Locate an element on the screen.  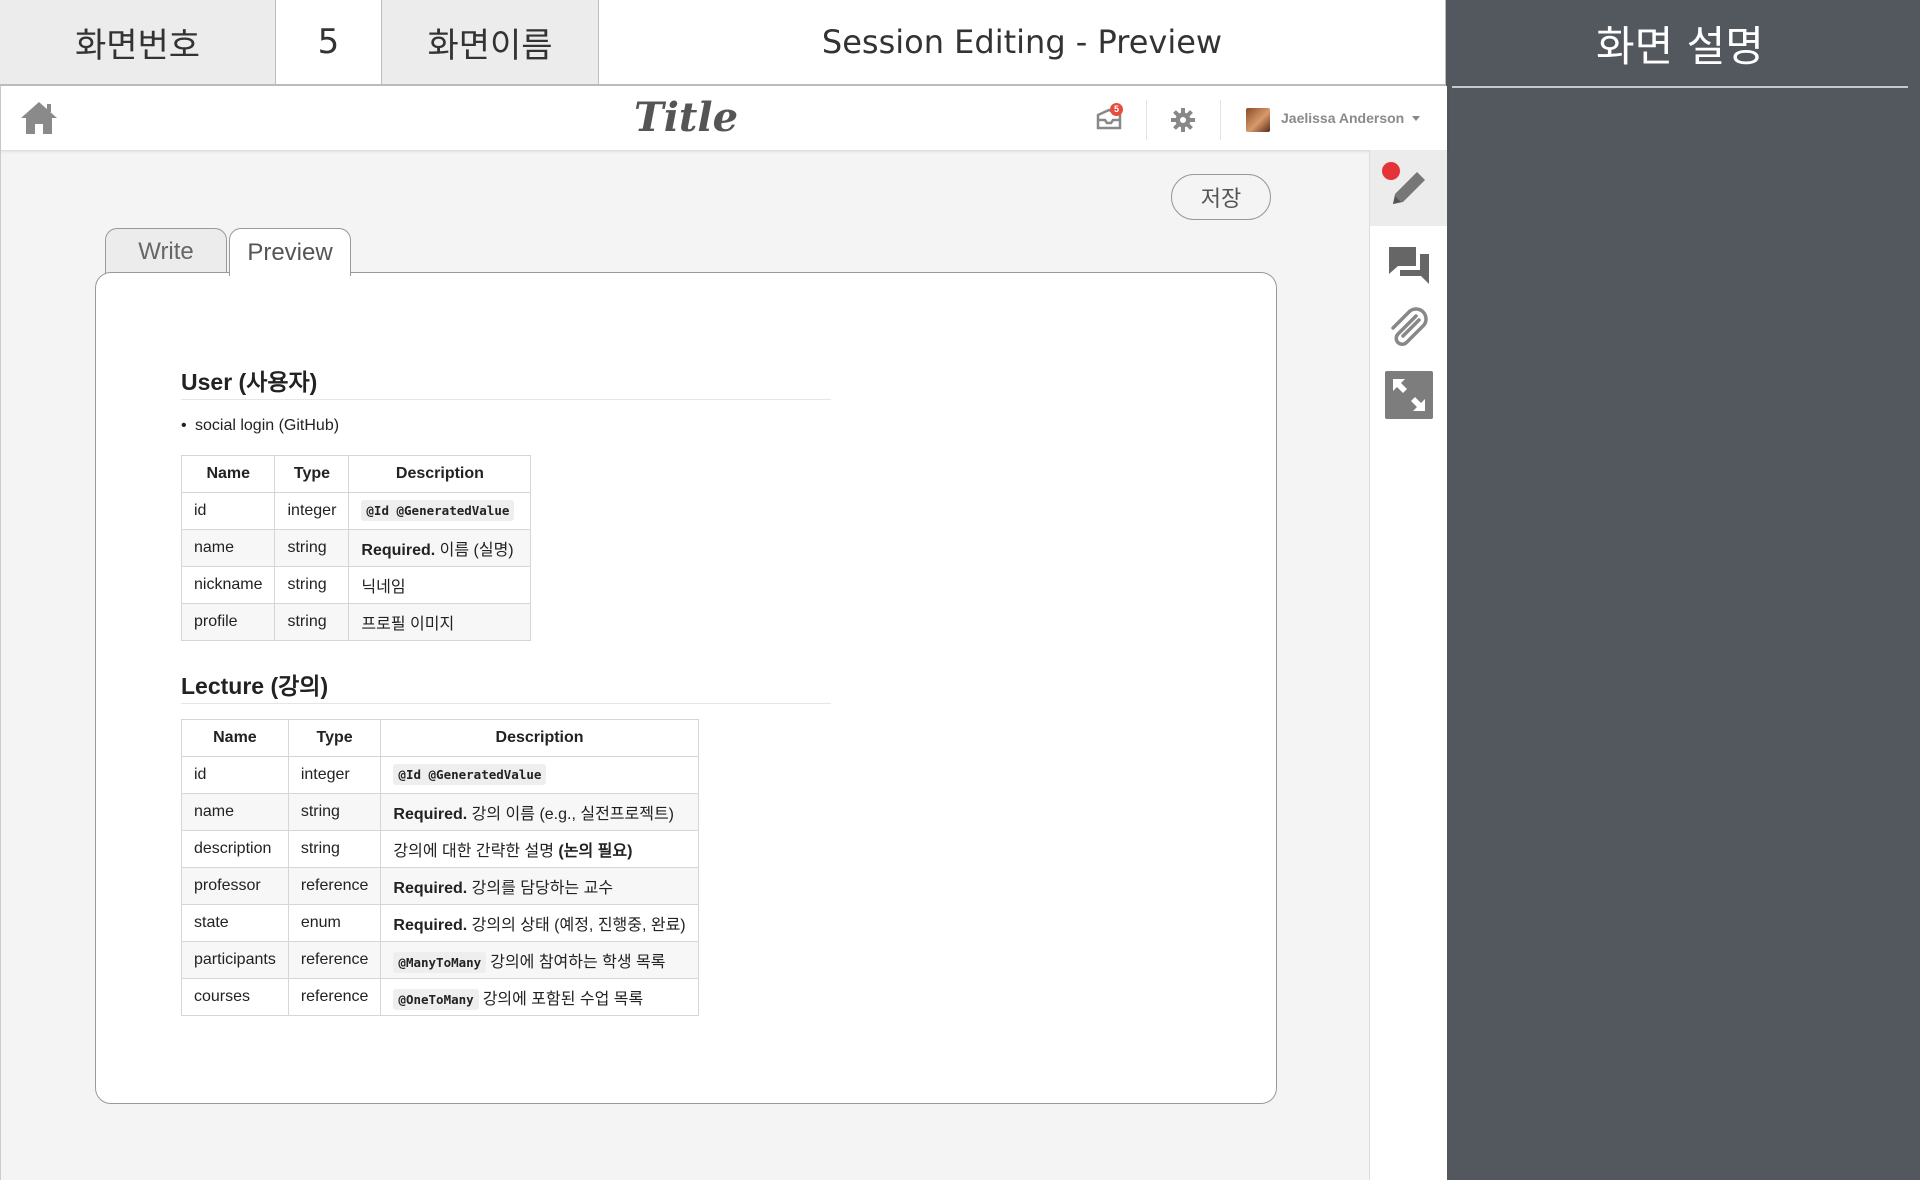
avatar is located at coordinates (1258, 120).